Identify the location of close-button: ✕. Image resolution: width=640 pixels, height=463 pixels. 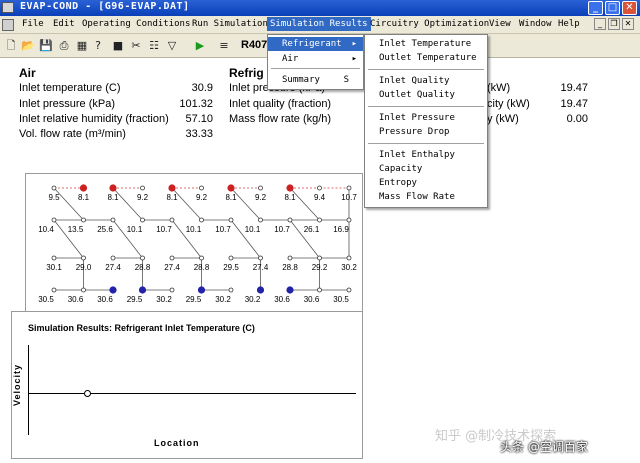
(629, 8).